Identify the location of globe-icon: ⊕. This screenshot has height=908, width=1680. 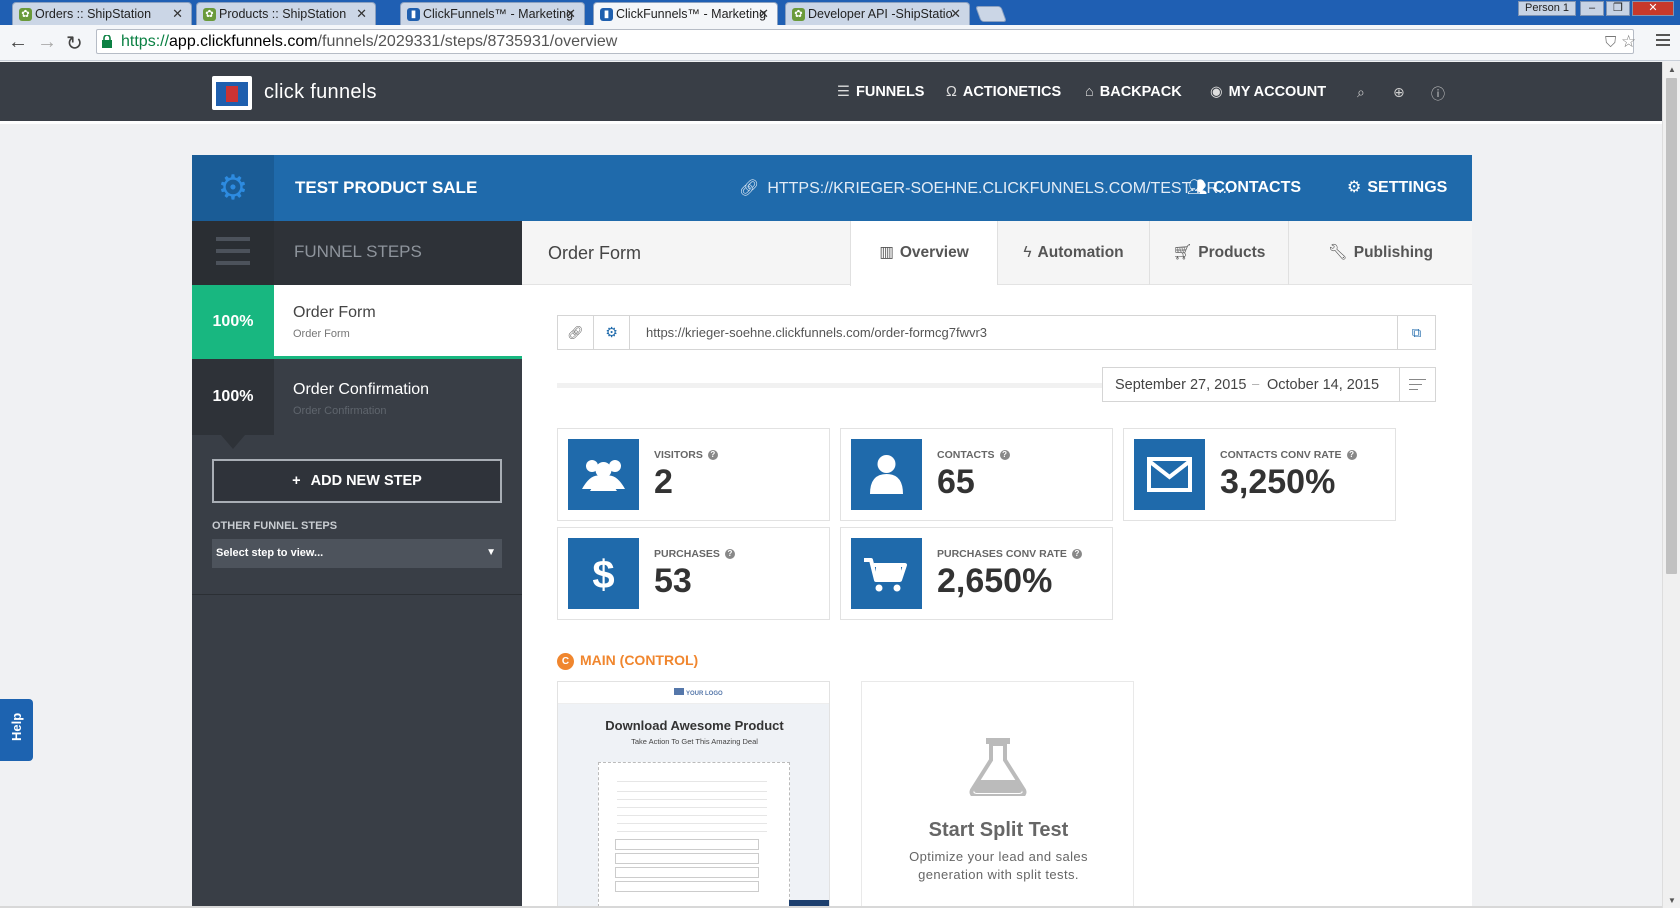
(1399, 92).